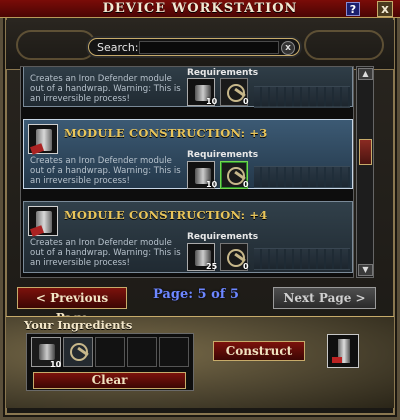  Describe the element at coordinates (353, 9) in the screenshot. I see `help-button: ?` at that location.